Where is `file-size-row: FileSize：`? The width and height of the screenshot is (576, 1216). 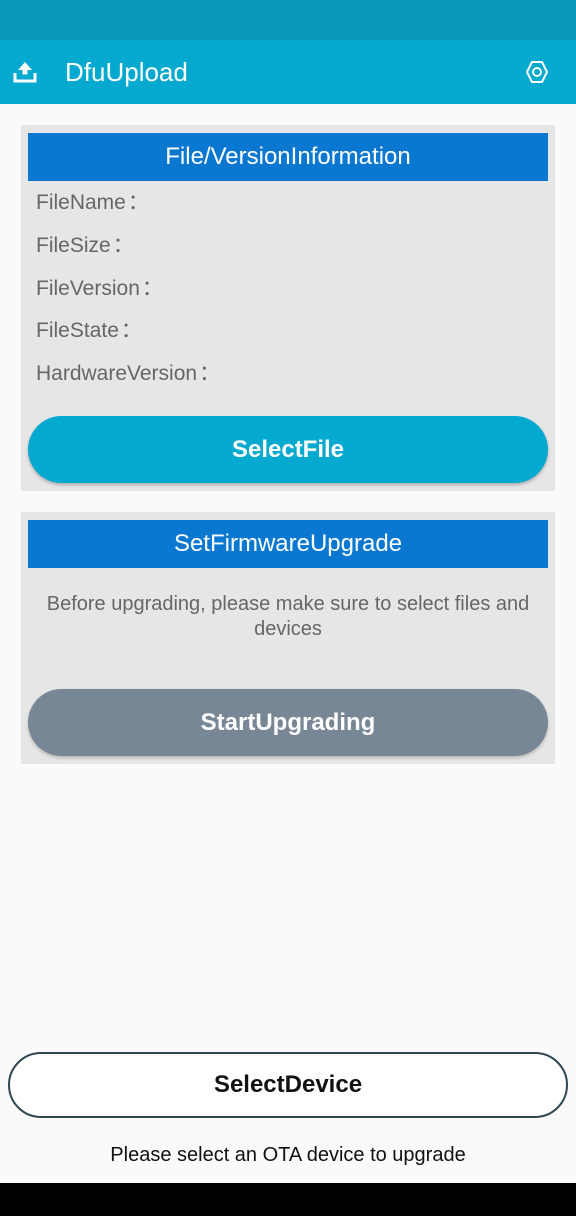
file-size-row: FileSize： is located at coordinates (85, 246).